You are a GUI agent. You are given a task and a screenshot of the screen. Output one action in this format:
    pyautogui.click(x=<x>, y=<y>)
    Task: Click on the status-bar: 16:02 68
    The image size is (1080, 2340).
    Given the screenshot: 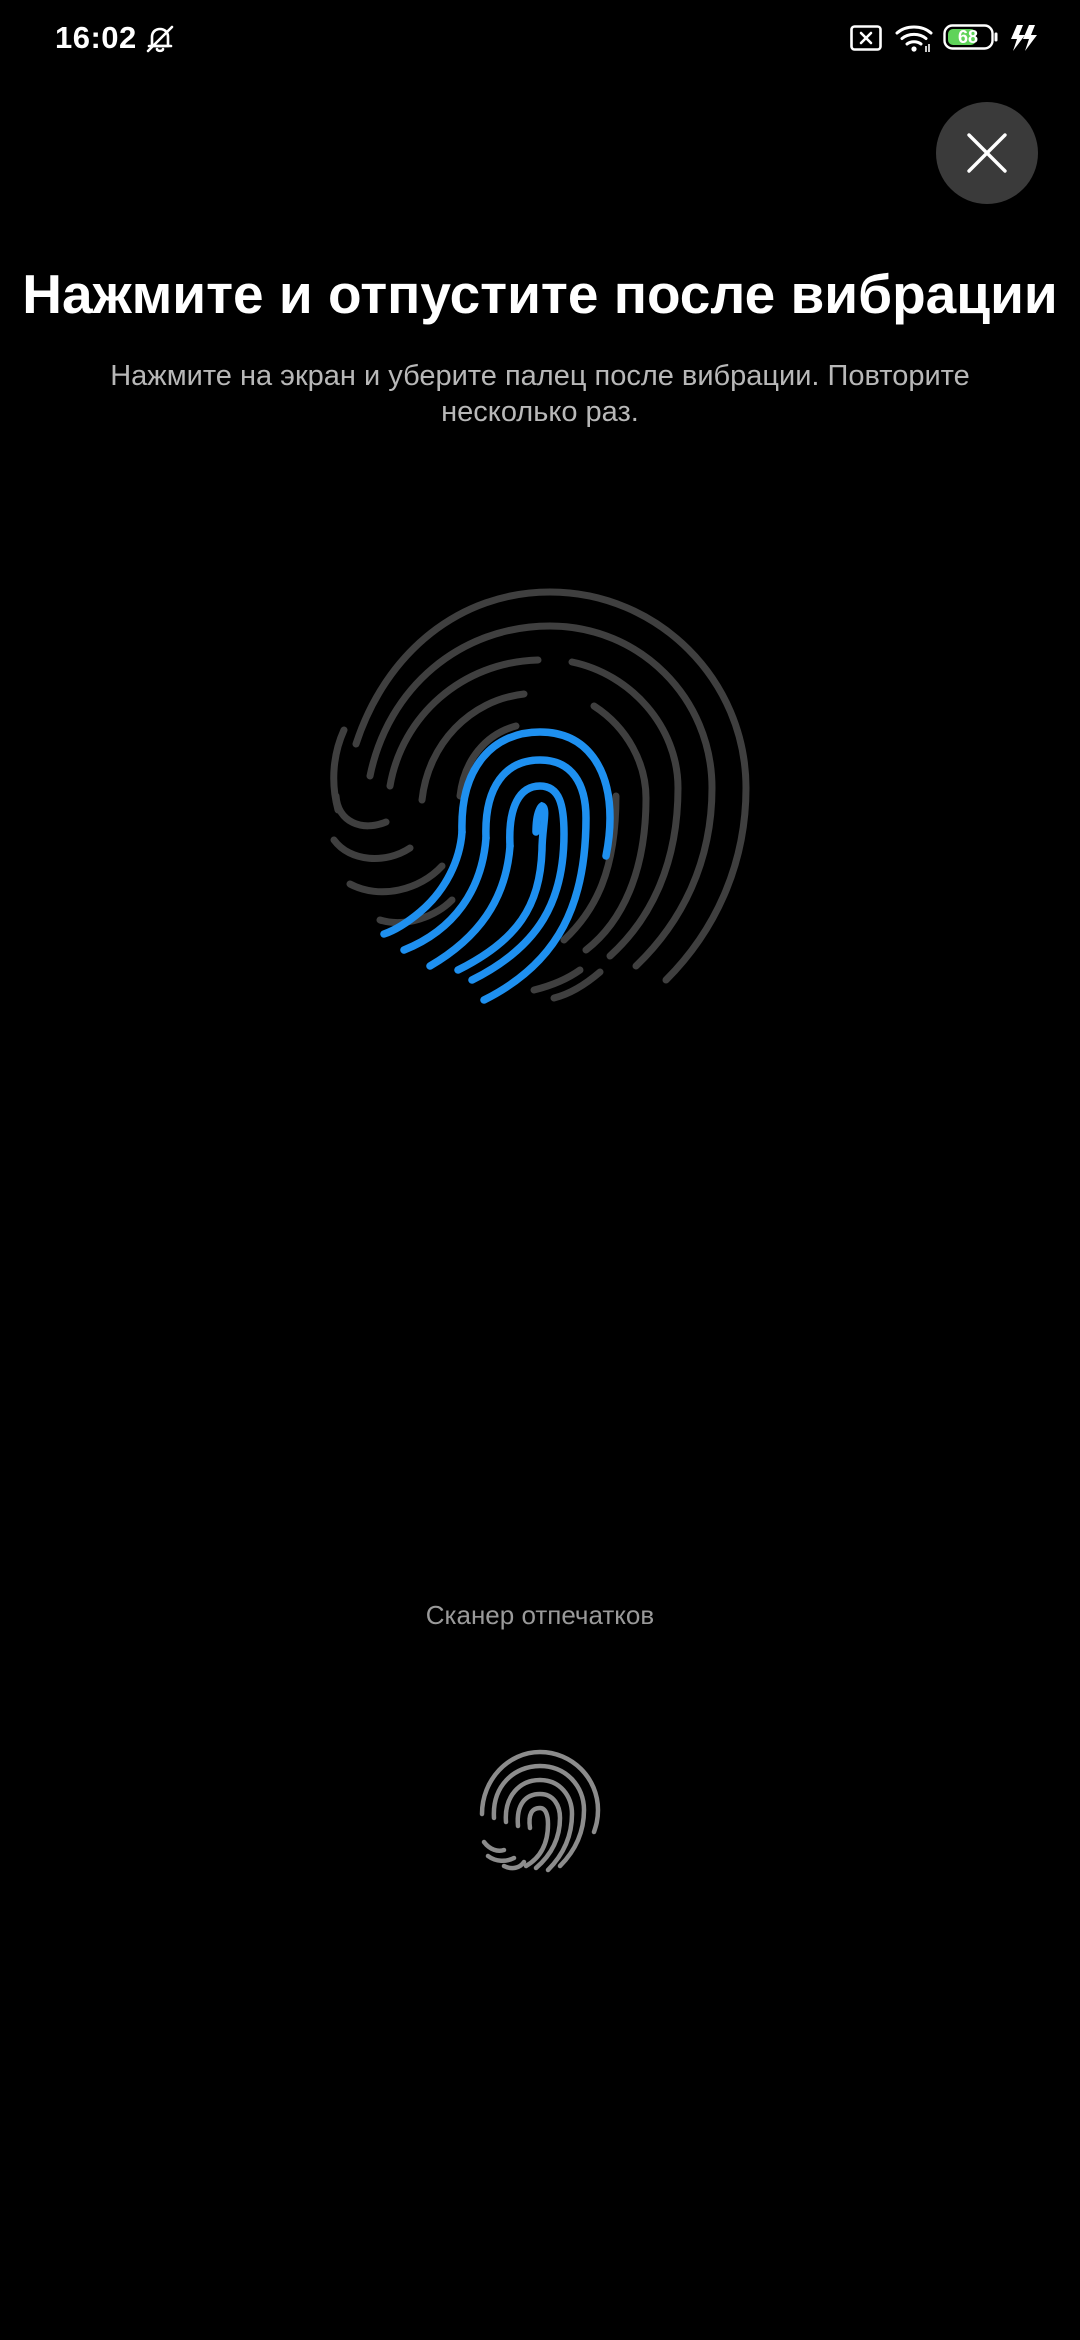 What is the action you would take?
    pyautogui.click(x=540, y=40)
    